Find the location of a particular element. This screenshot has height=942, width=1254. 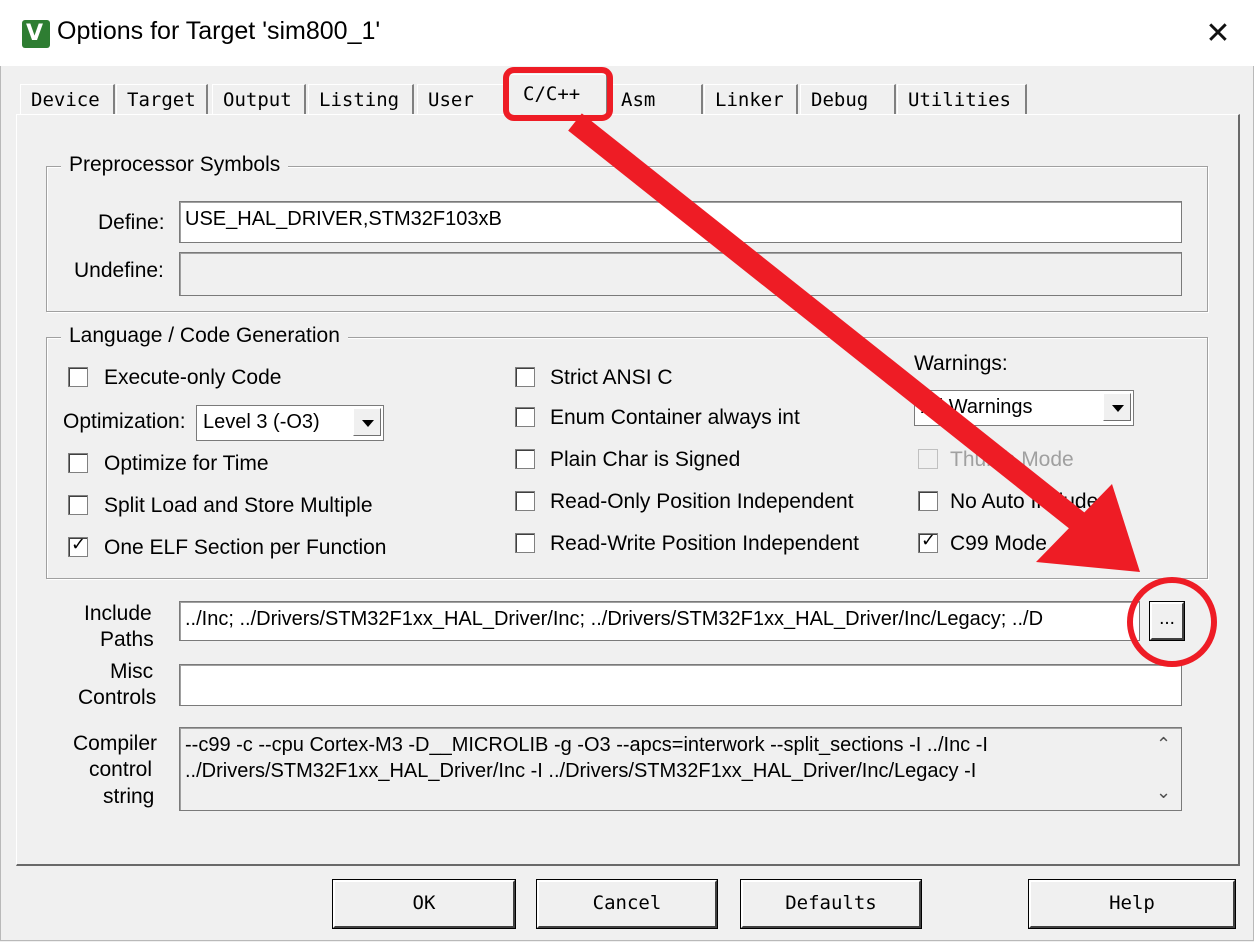

no-auto-includes-checkbox is located at coordinates (928, 501).